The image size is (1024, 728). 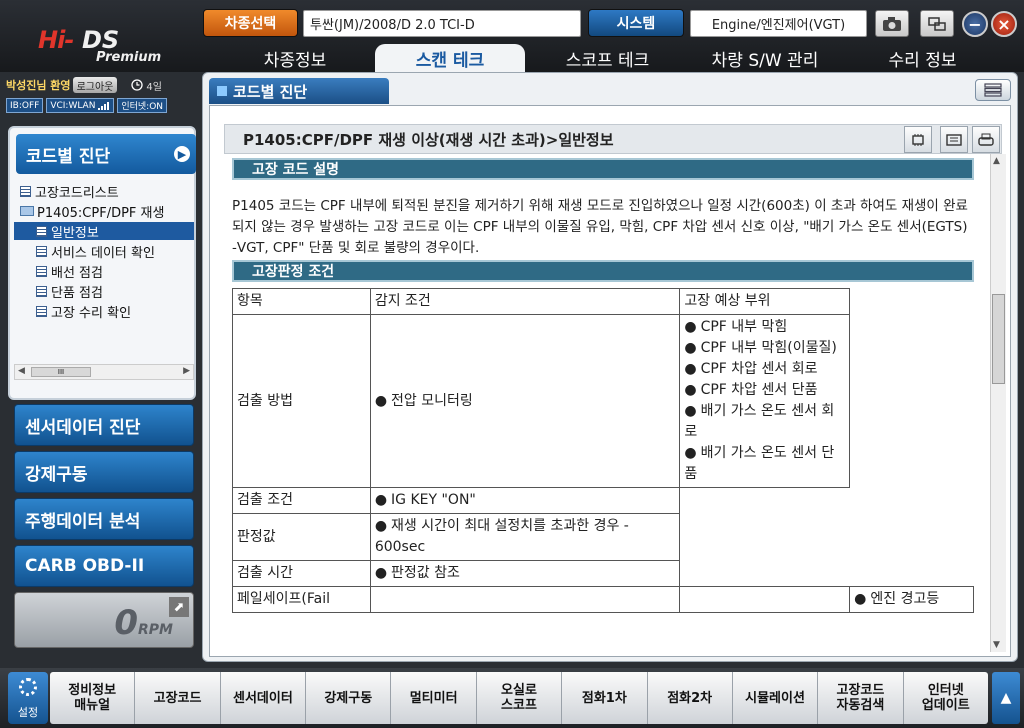 What do you see at coordinates (946, 698) in the screenshot?
I see `bottom-item-internet-update: 인터넷 업데이트` at bounding box center [946, 698].